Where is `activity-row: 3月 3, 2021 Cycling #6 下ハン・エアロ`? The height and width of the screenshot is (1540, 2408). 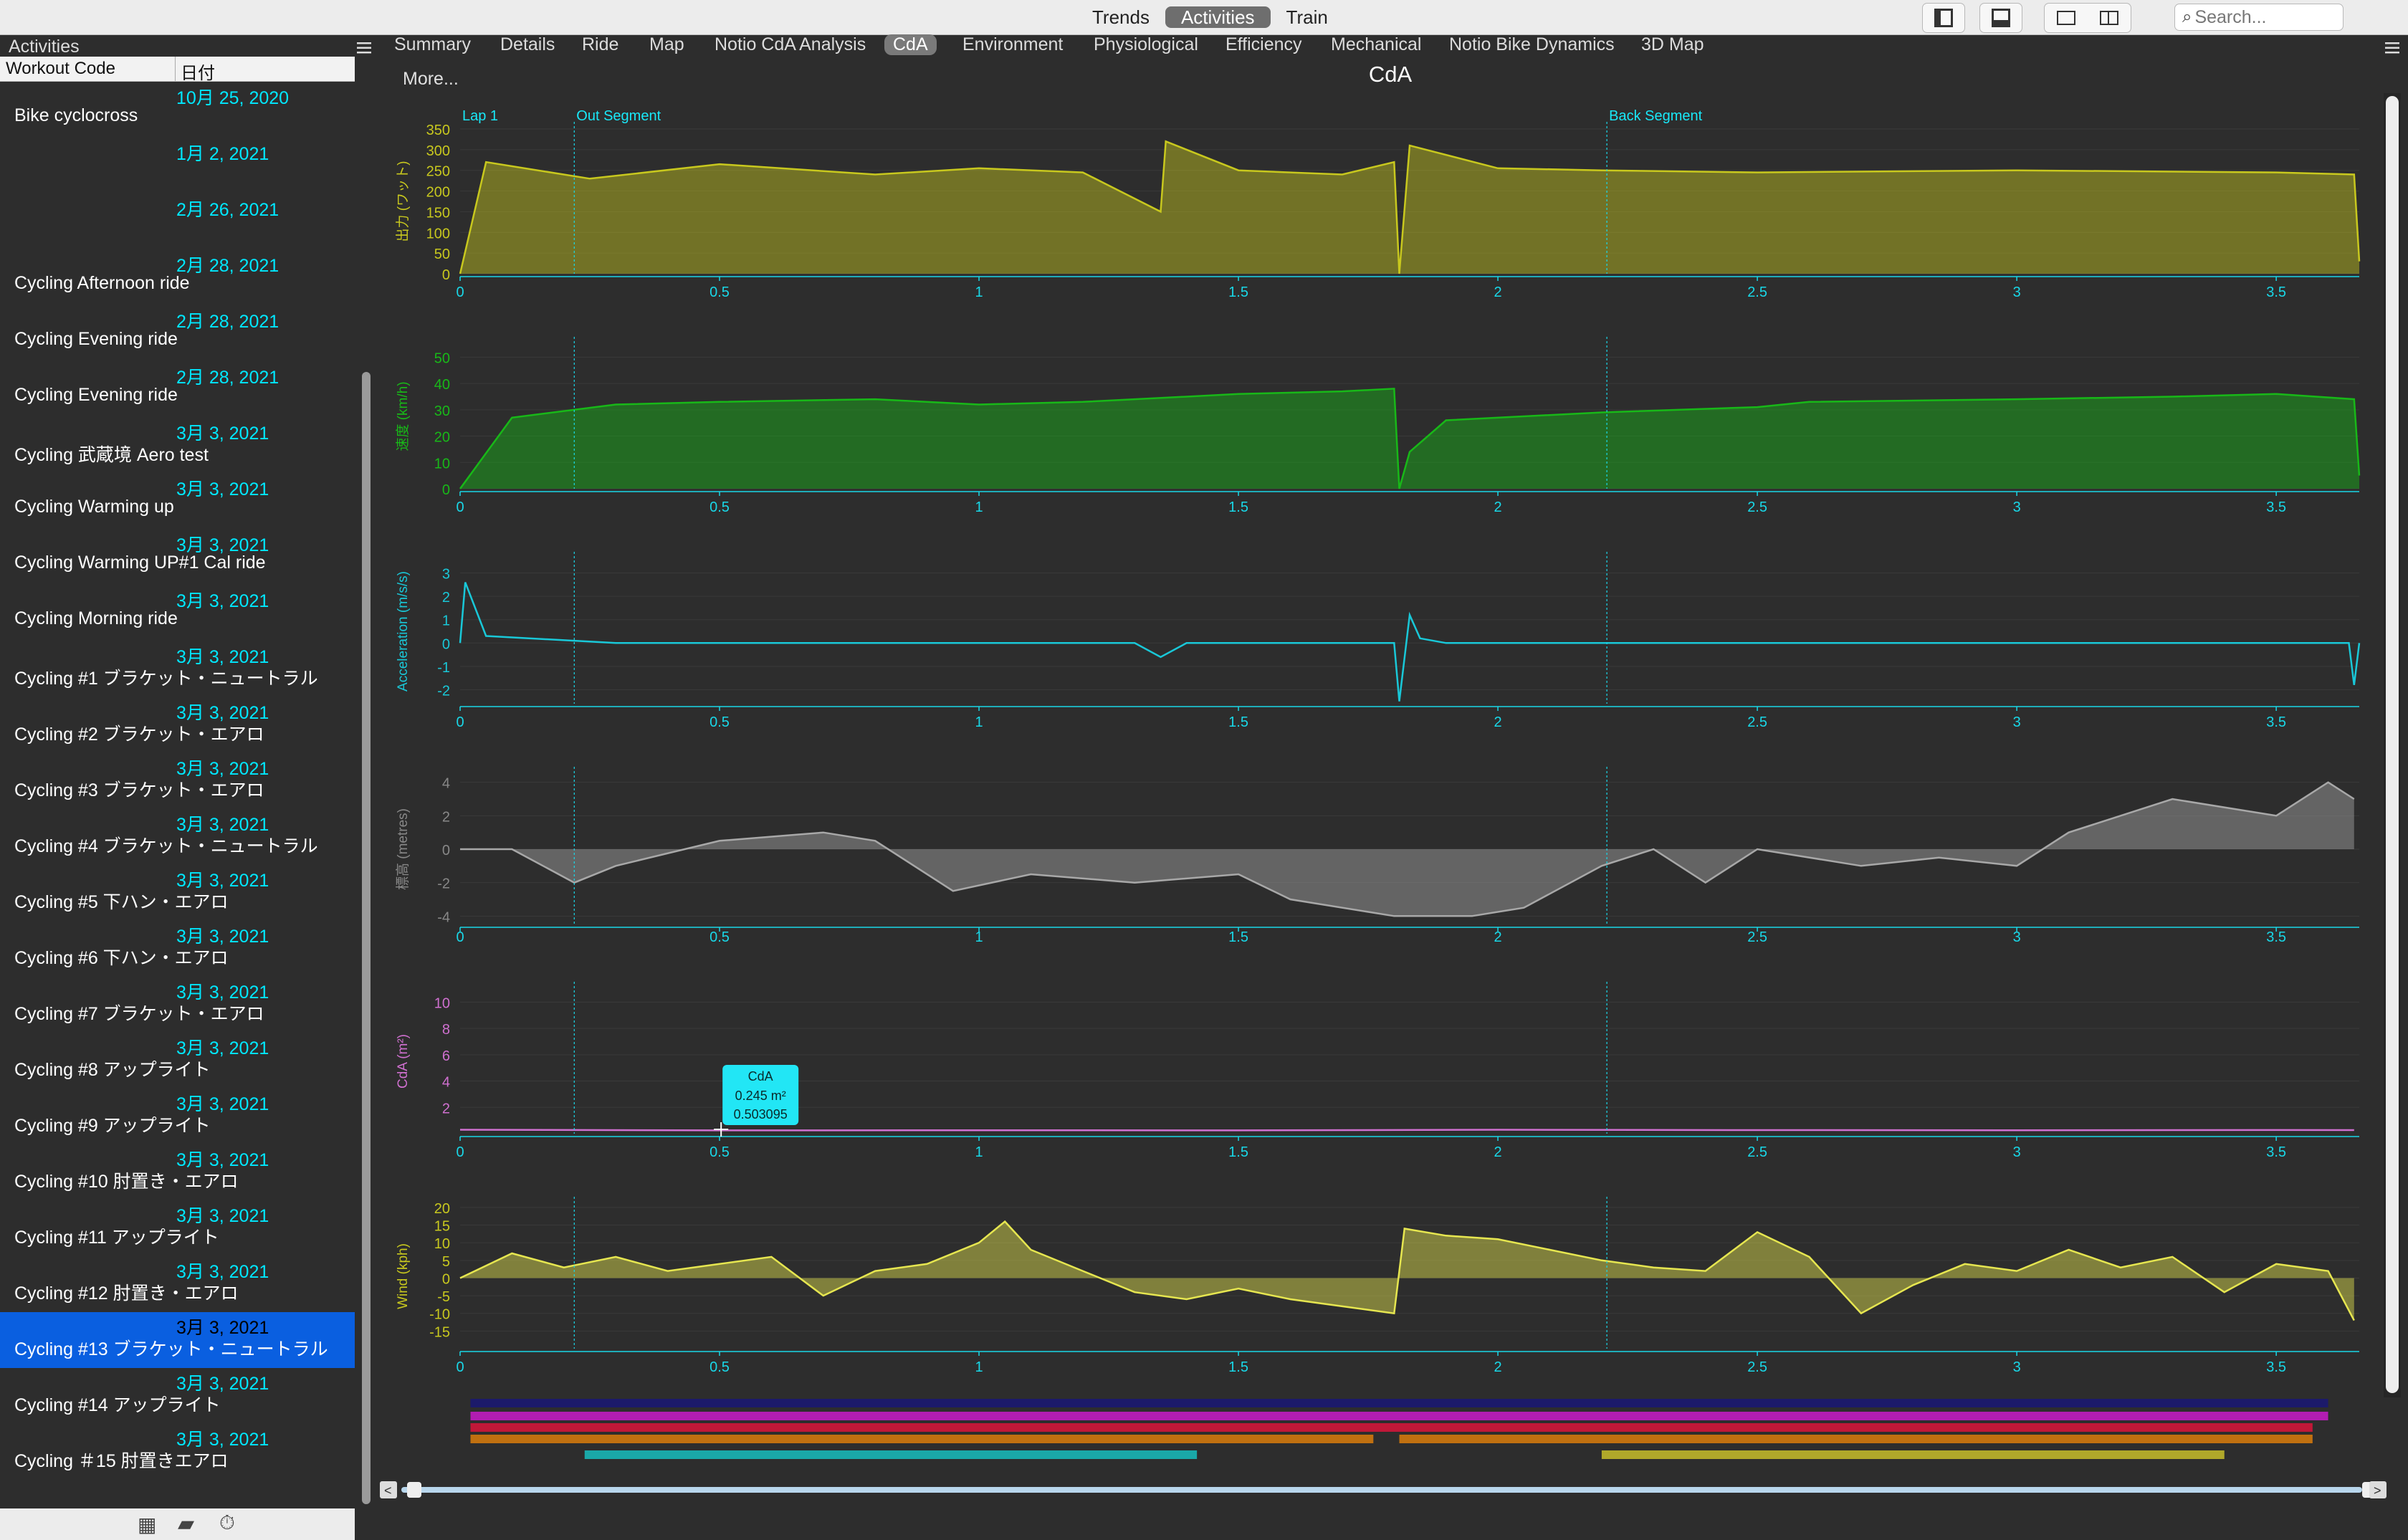 activity-row: 3月 3, 2021 Cycling #6 下ハン・エアロ is located at coordinates (177, 949).